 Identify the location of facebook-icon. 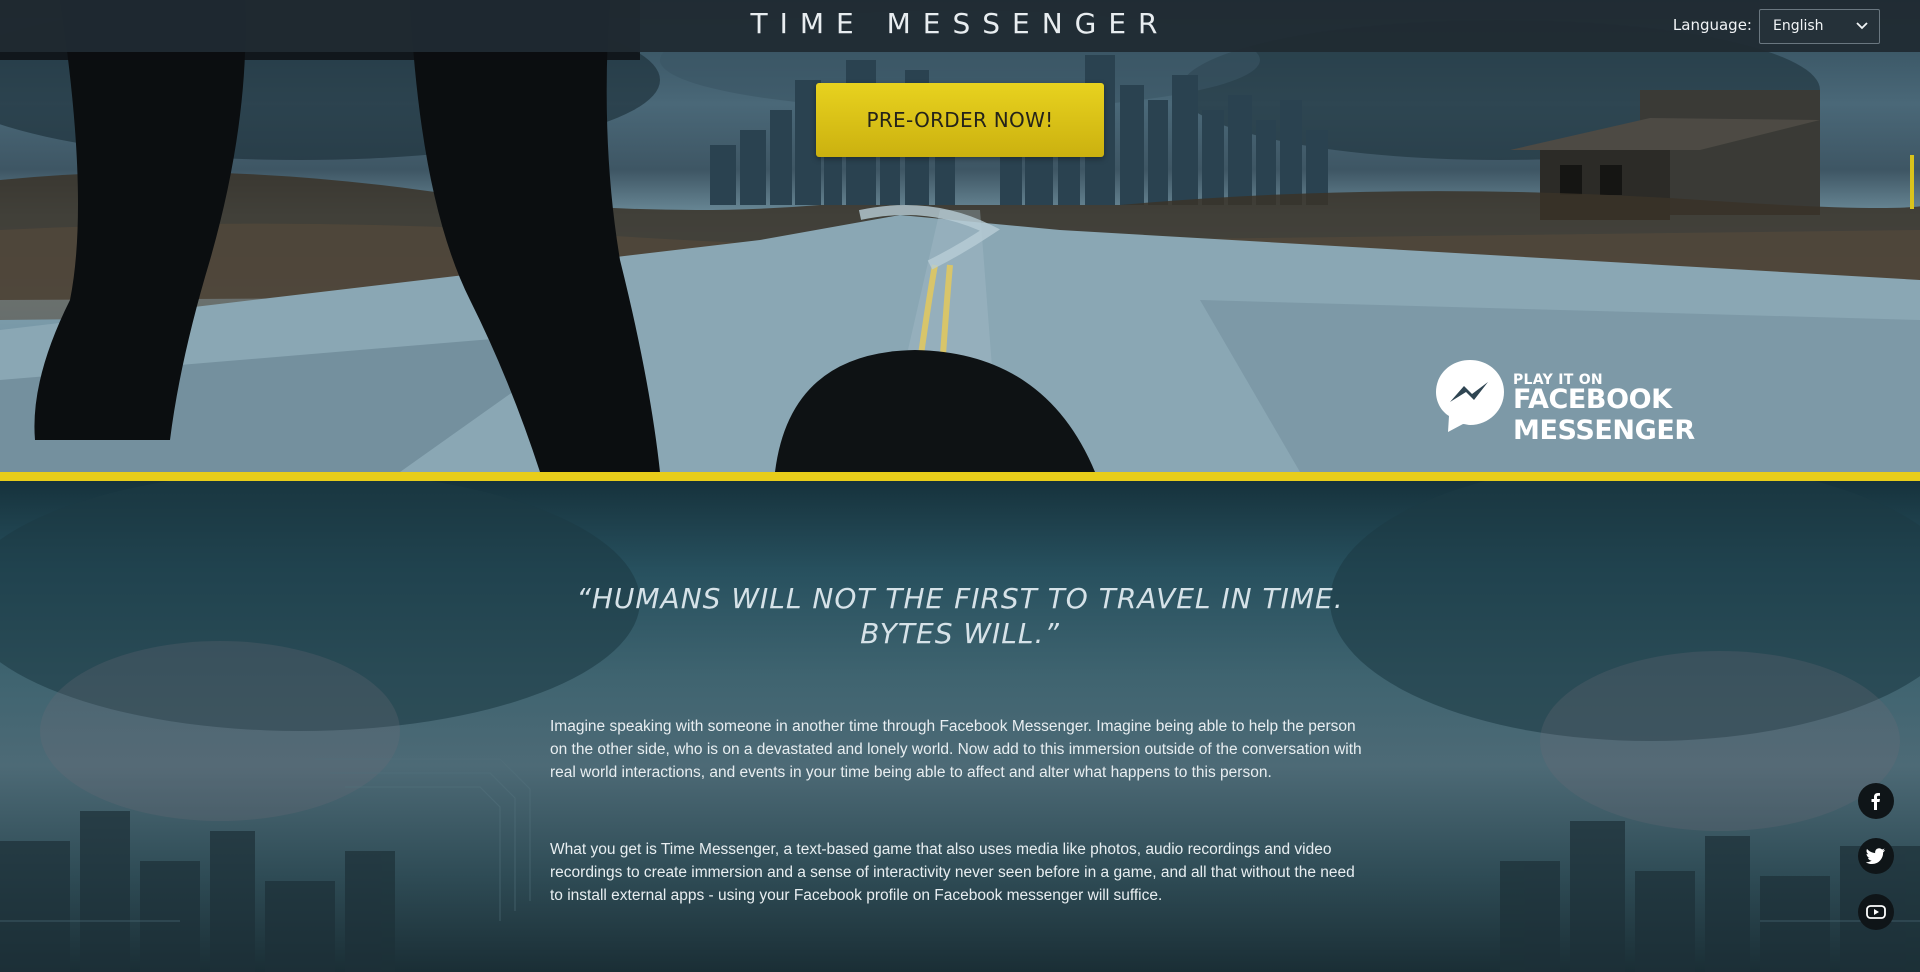
(1875, 801).